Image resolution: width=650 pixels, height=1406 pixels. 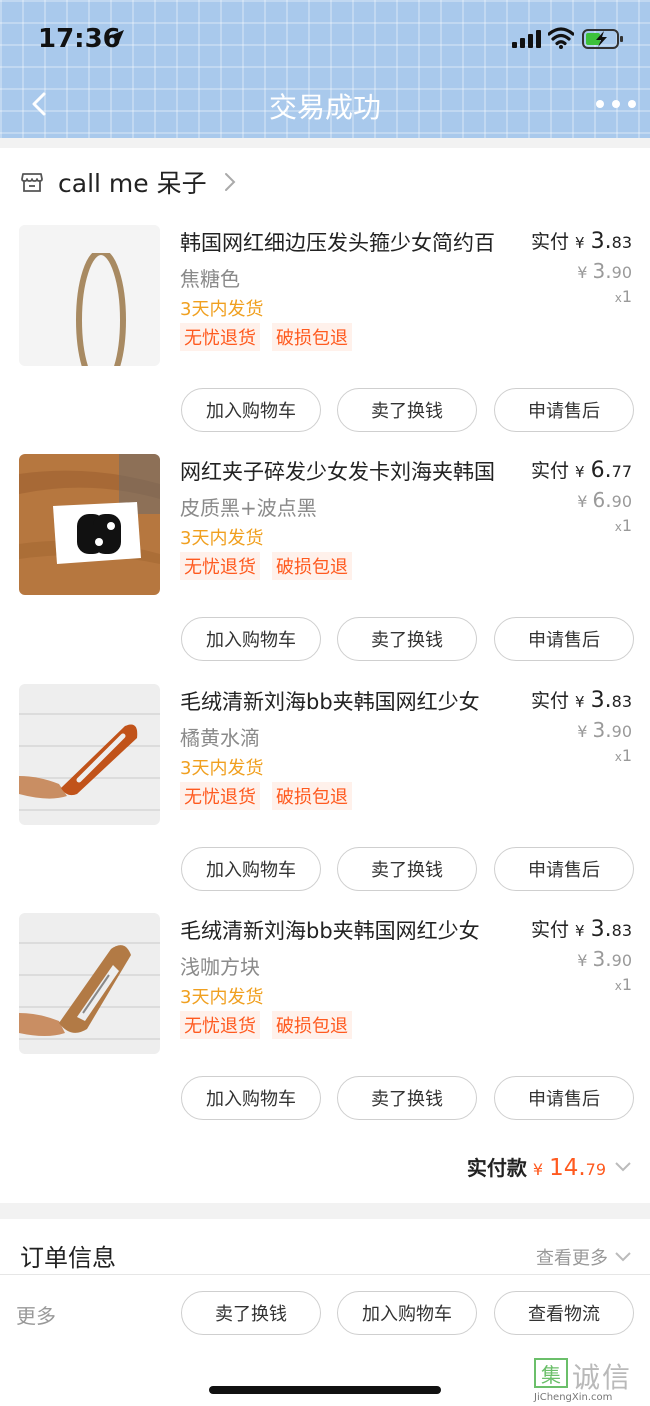 What do you see at coordinates (325, 1390) in the screenshot?
I see `home-indicator` at bounding box center [325, 1390].